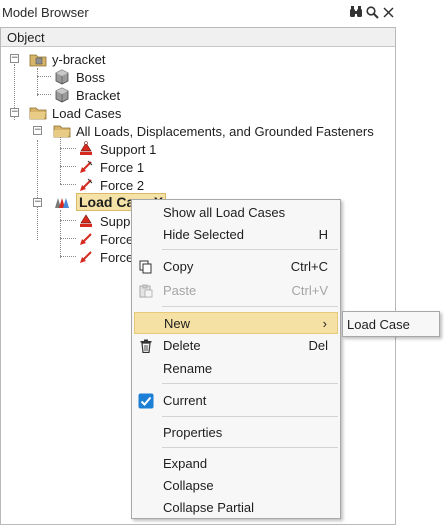 The height and width of the screenshot is (525, 444). What do you see at coordinates (236, 346) in the screenshot?
I see `menu-item-delete: Delete Del` at bounding box center [236, 346].